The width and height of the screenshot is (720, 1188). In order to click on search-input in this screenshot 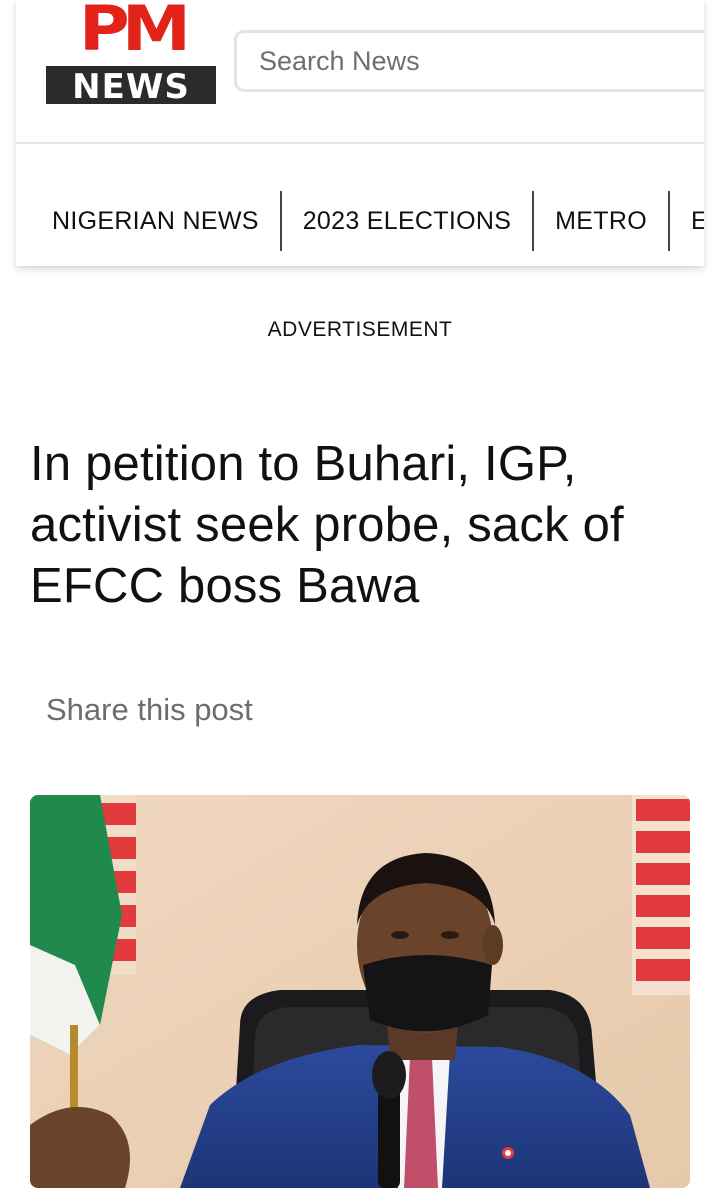, I will do `click(481, 61)`.